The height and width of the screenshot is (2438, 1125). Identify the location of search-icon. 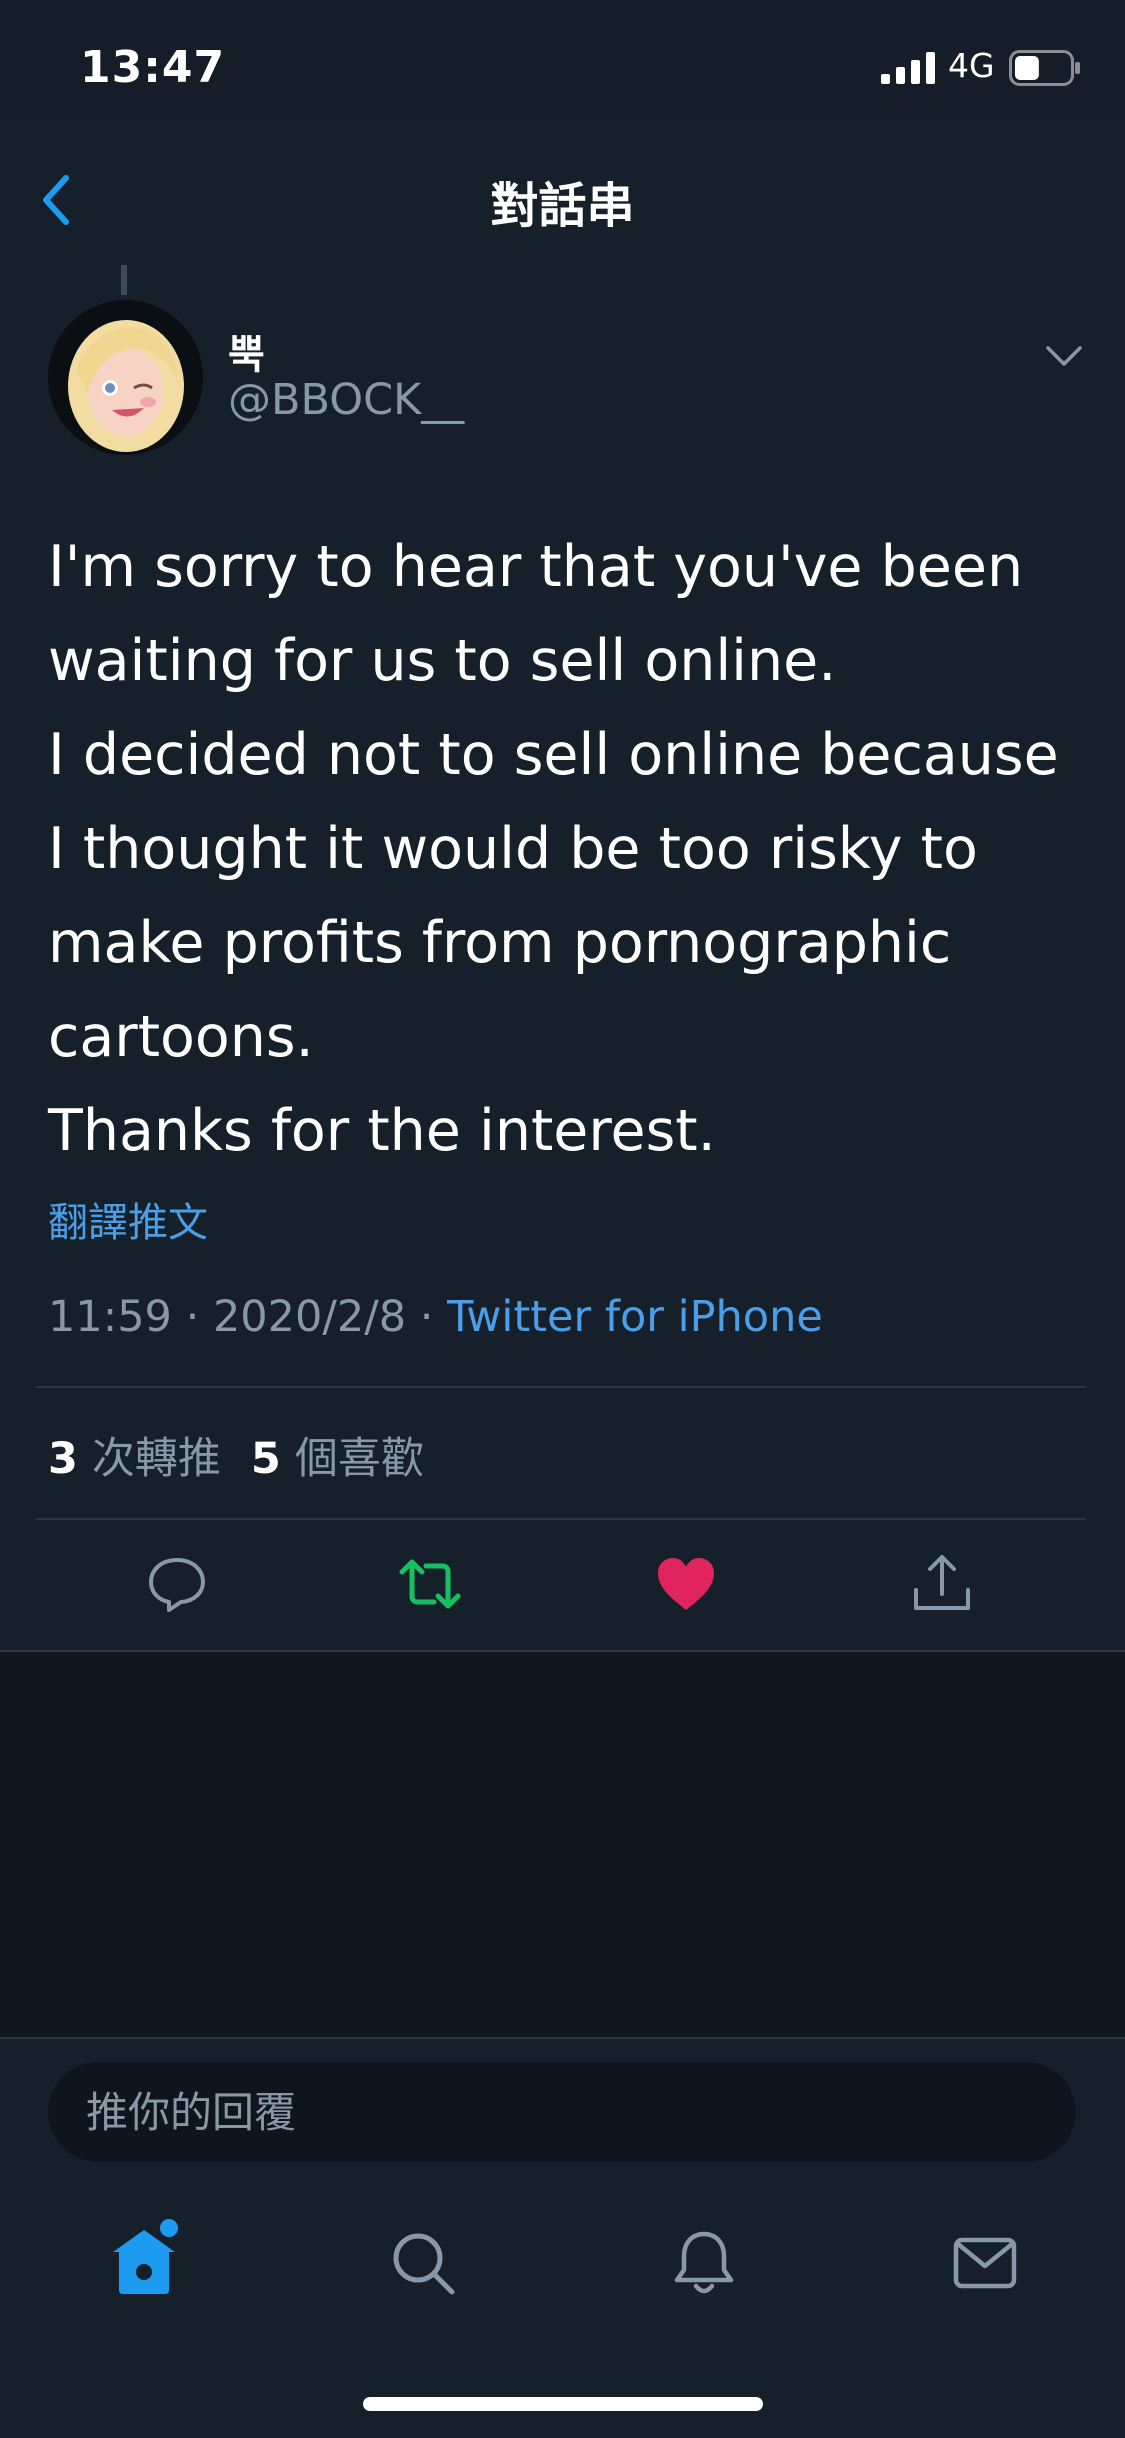
(423, 2263).